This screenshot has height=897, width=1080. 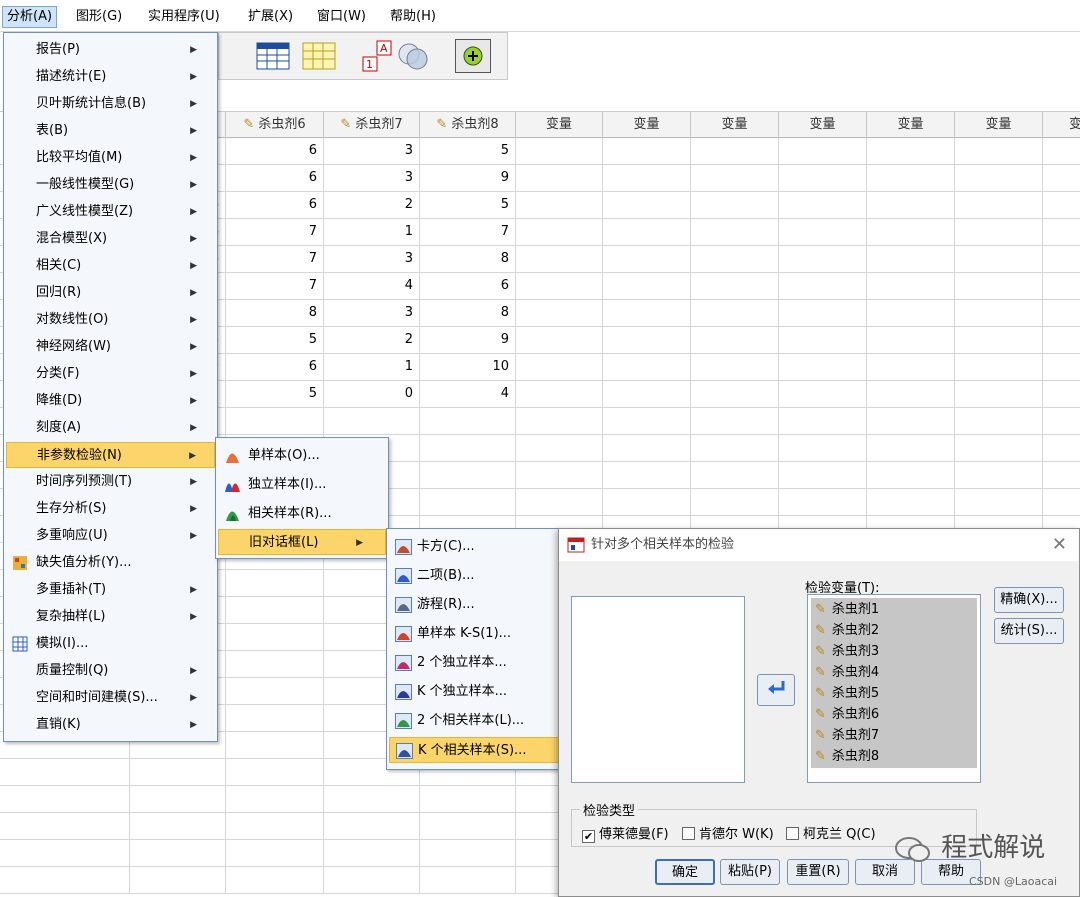 What do you see at coordinates (110, 347) in the screenshot?
I see `analyze-menu-item: 神经网络(W) ▶` at bounding box center [110, 347].